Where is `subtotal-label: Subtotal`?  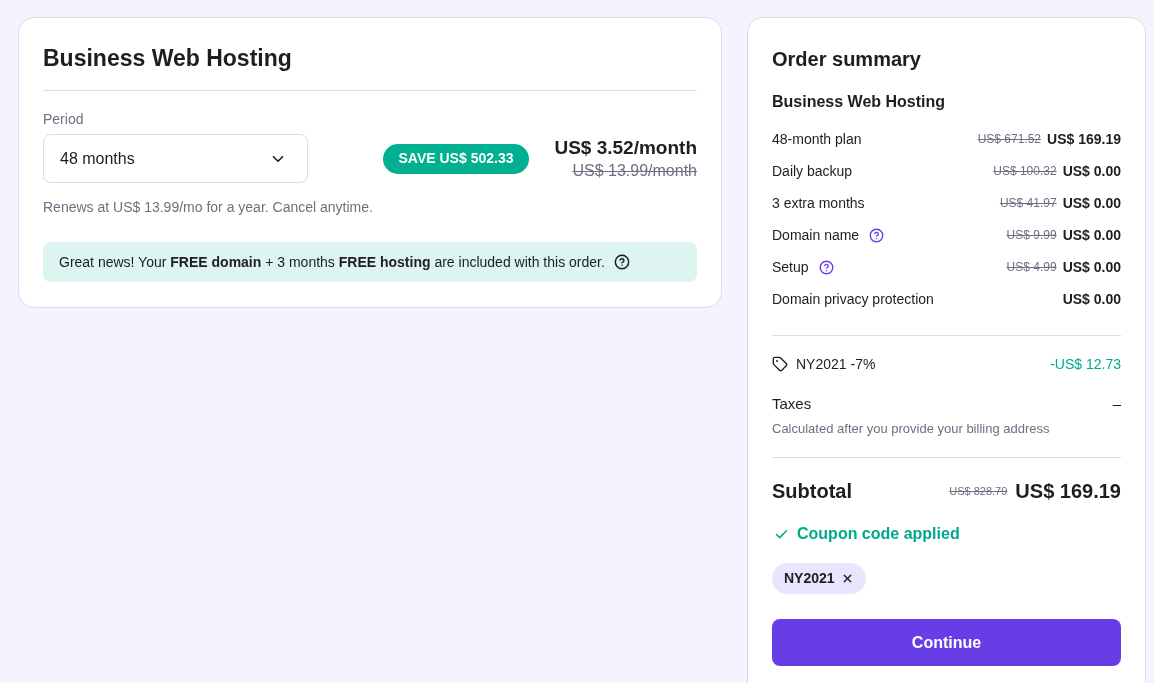 subtotal-label: Subtotal is located at coordinates (812, 491).